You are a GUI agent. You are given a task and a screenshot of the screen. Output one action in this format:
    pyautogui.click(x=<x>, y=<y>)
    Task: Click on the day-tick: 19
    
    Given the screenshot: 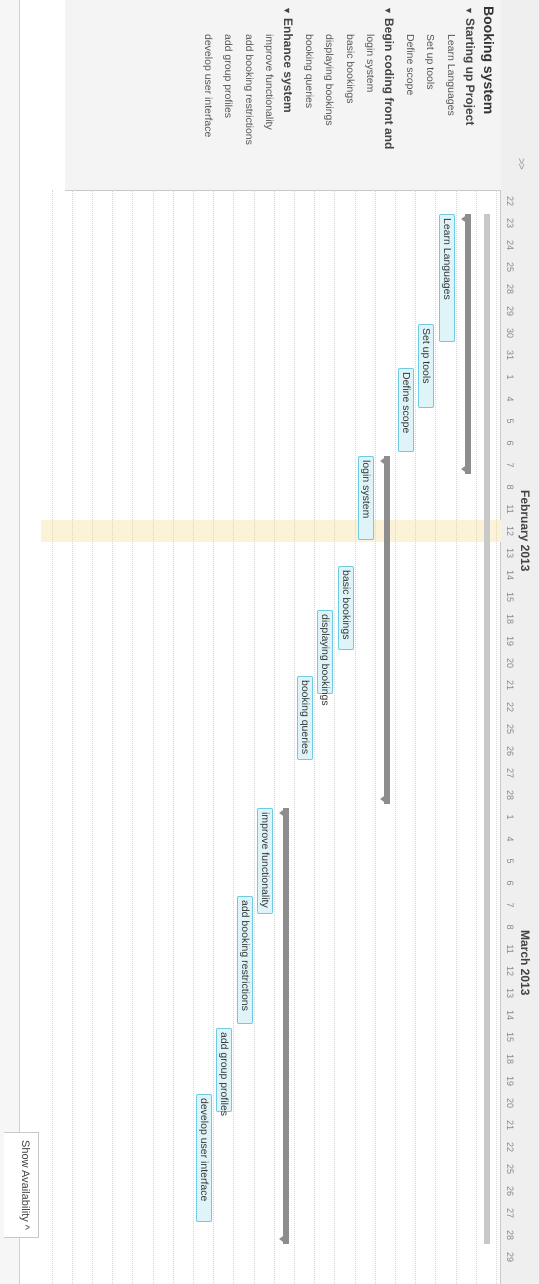 What is the action you would take?
    pyautogui.click(x=510, y=1080)
    